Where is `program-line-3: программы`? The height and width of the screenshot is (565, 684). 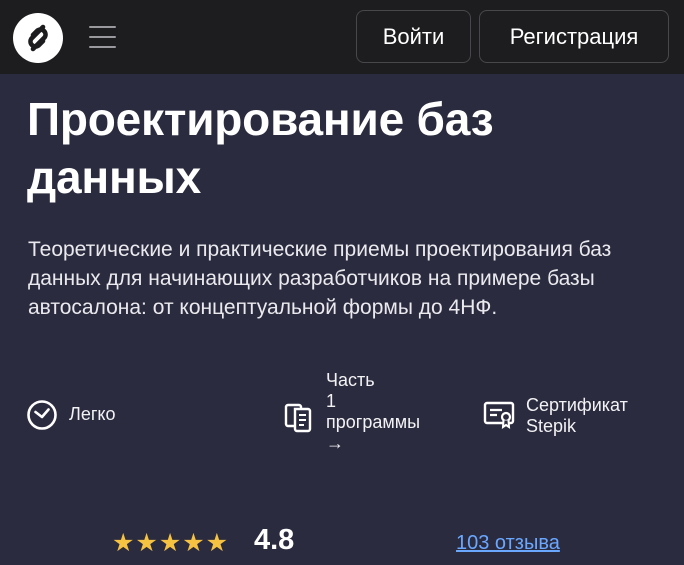
program-line-3: программы is located at coordinates (373, 422).